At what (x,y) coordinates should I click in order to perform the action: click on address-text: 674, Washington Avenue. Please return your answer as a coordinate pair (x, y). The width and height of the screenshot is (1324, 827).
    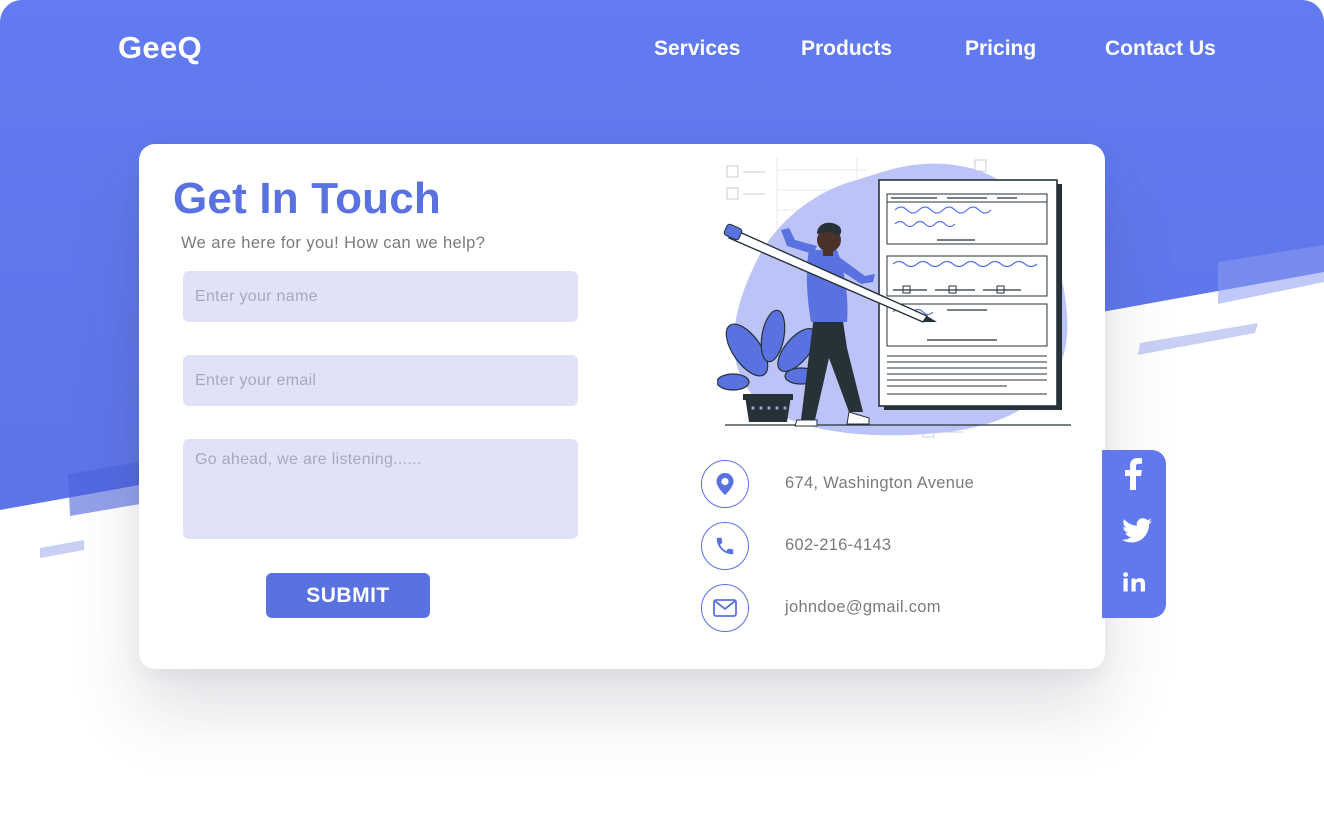
    Looking at the image, I should click on (880, 483).